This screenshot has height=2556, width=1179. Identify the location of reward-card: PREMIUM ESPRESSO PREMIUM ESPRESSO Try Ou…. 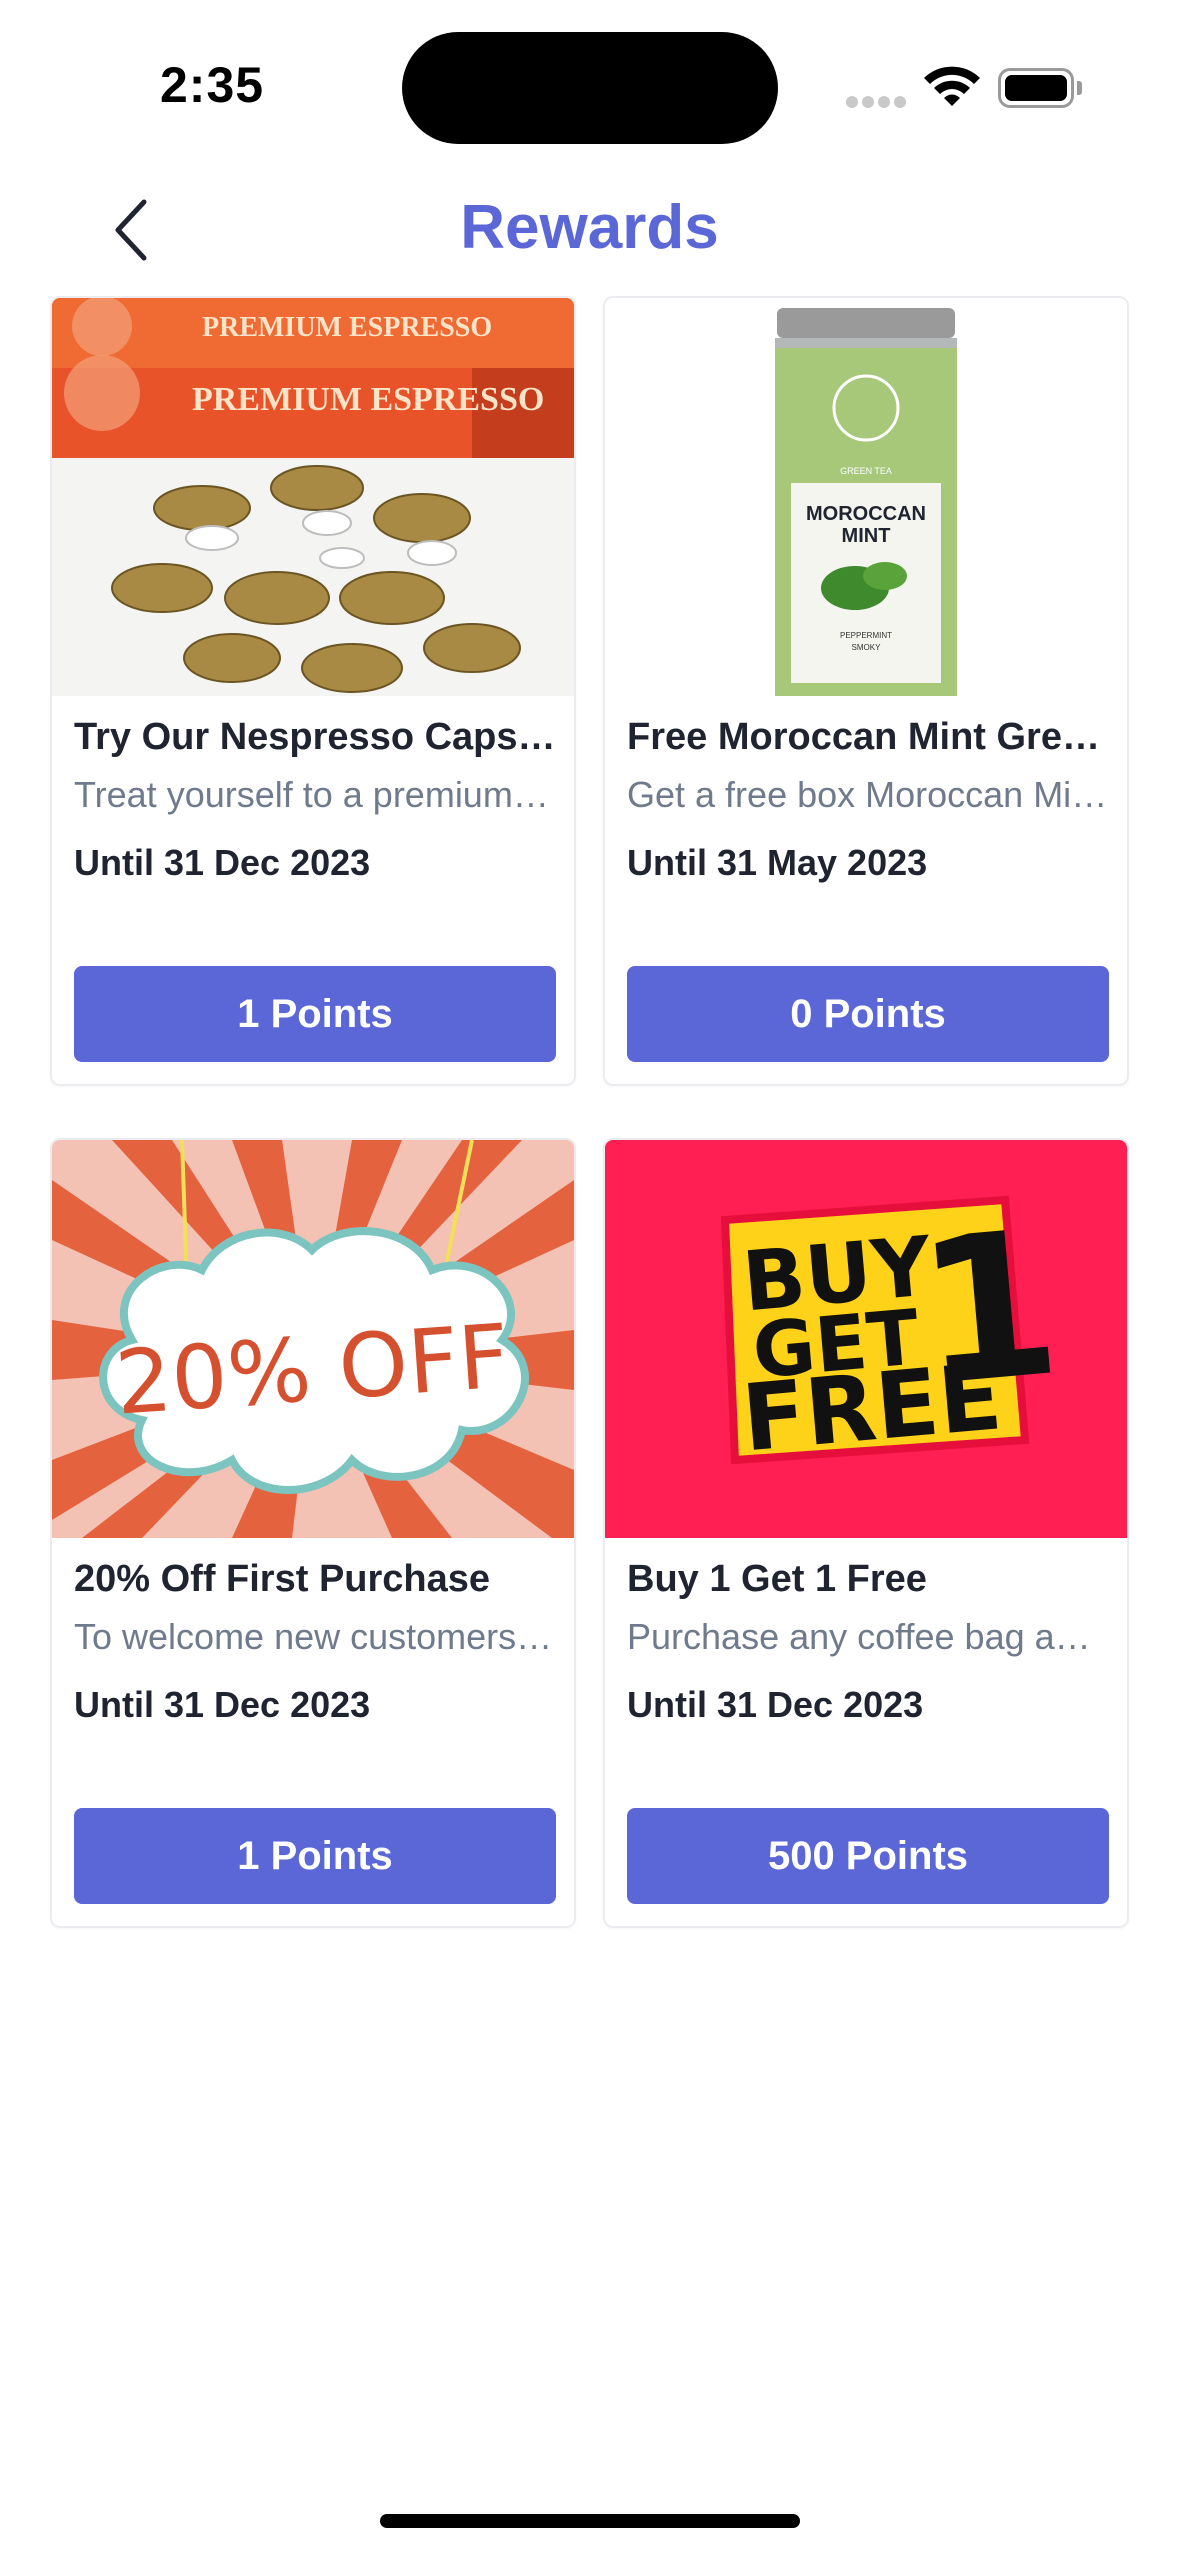
(313, 691).